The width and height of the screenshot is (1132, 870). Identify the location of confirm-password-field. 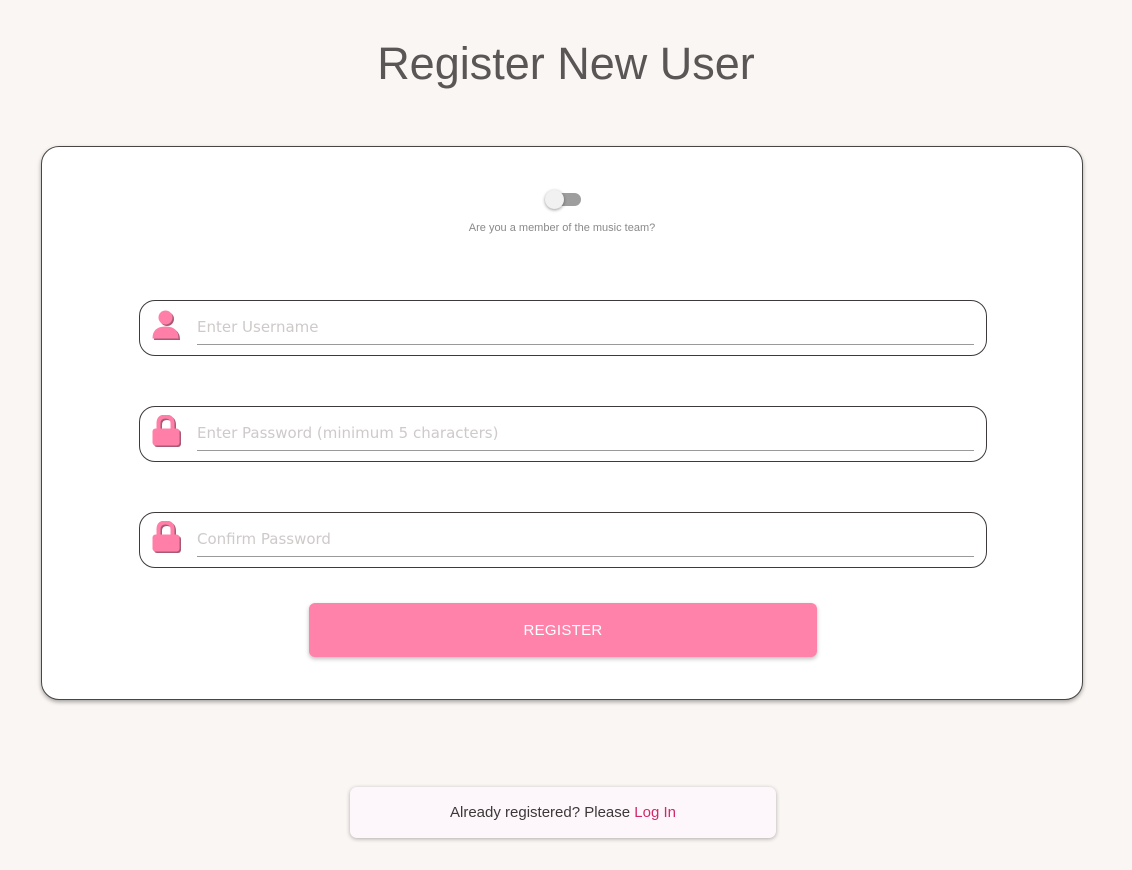
(563, 540).